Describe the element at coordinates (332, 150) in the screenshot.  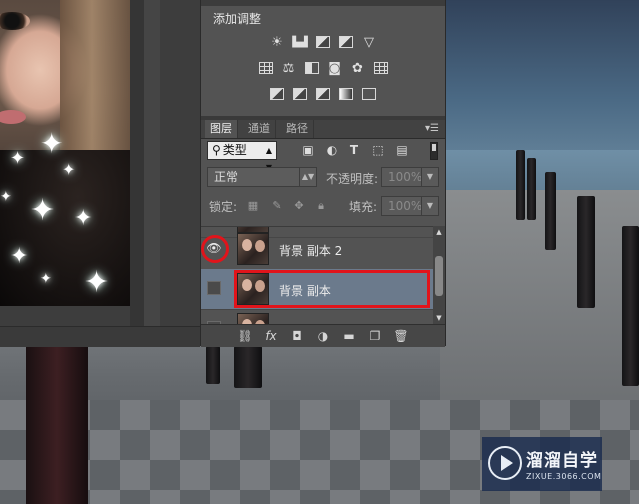
I see `adjustment-filter-icon: ◐` at that location.